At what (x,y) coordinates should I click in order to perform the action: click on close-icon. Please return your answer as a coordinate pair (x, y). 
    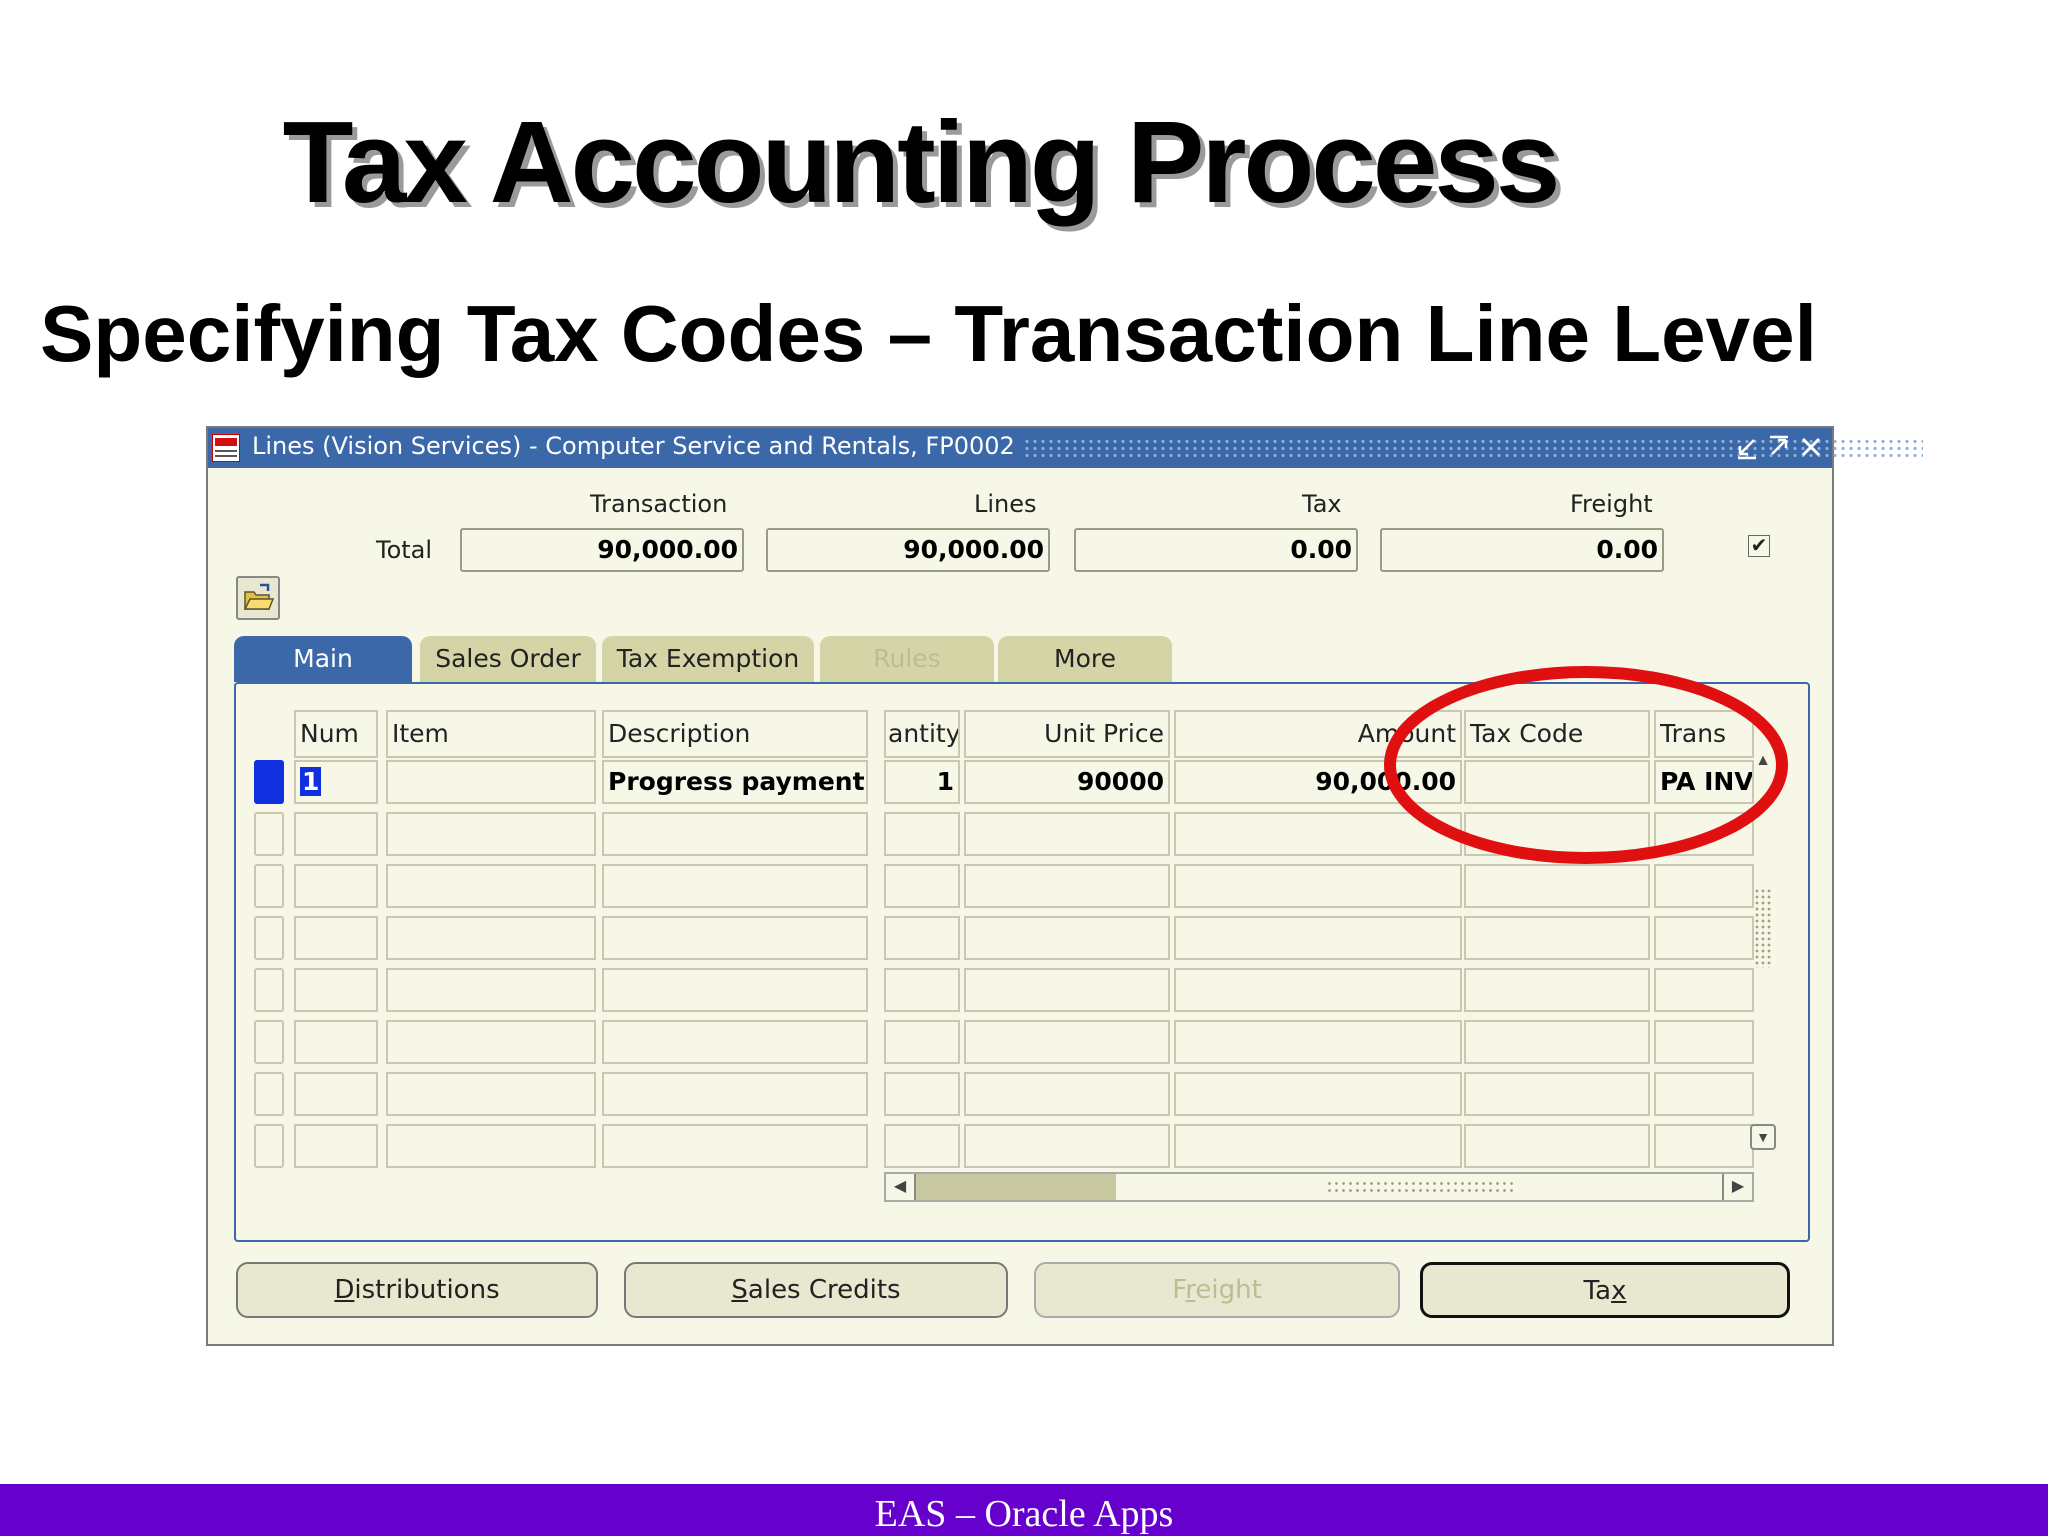
    Looking at the image, I should click on (1811, 447).